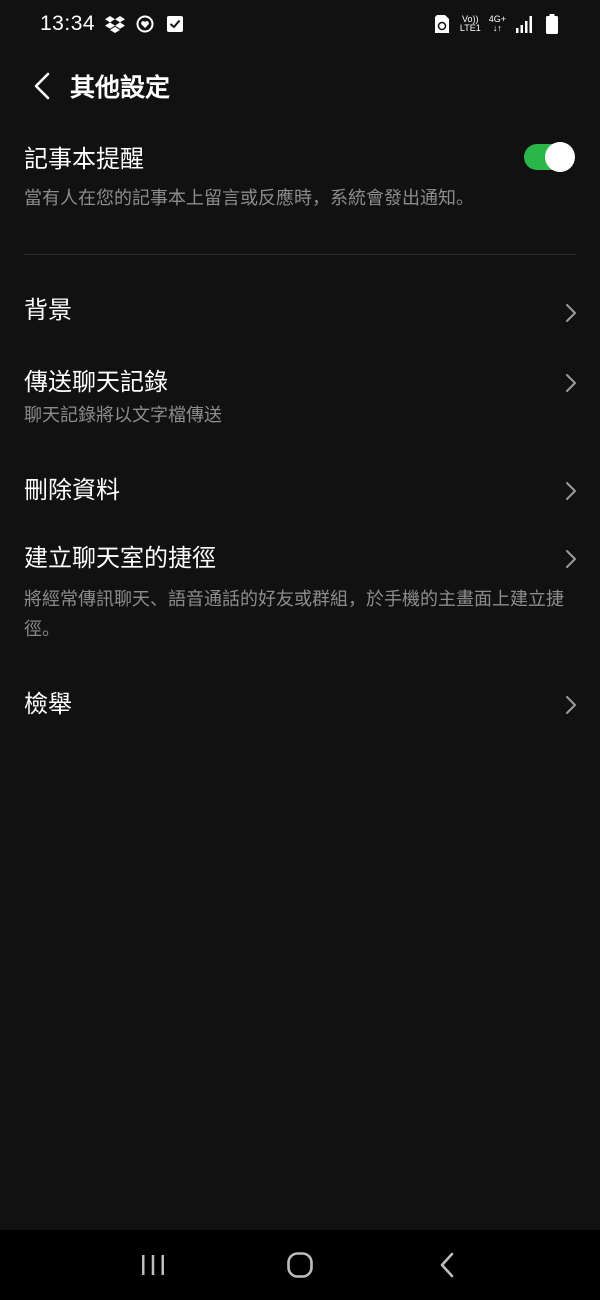 This screenshot has width=600, height=1300. I want to click on setting-report: 檢舉, so click(300, 717).